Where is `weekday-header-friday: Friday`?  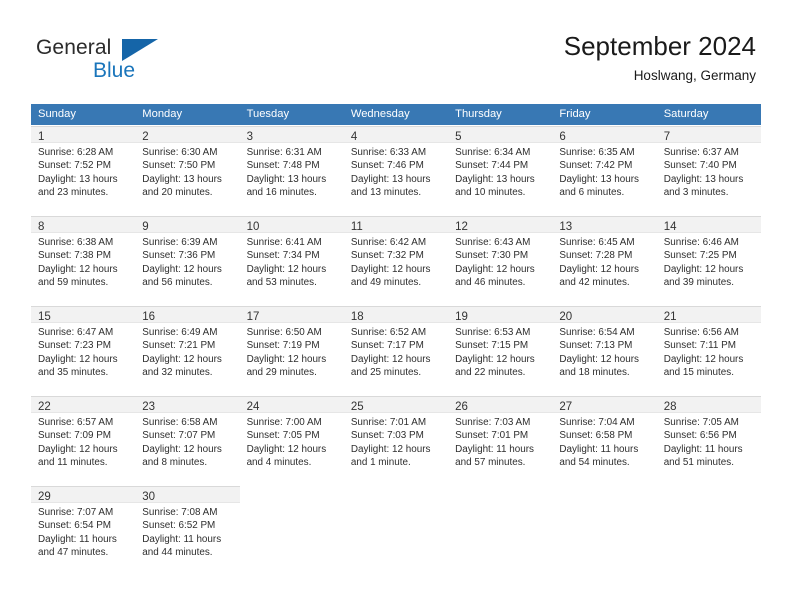
weekday-header-friday: Friday is located at coordinates (575, 114).